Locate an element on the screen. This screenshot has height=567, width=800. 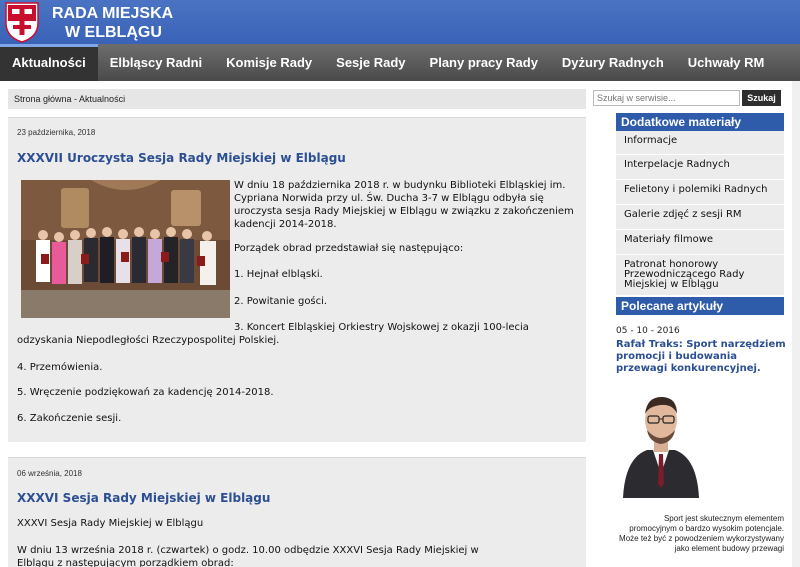
search-button: Szukaj is located at coordinates (761, 98).